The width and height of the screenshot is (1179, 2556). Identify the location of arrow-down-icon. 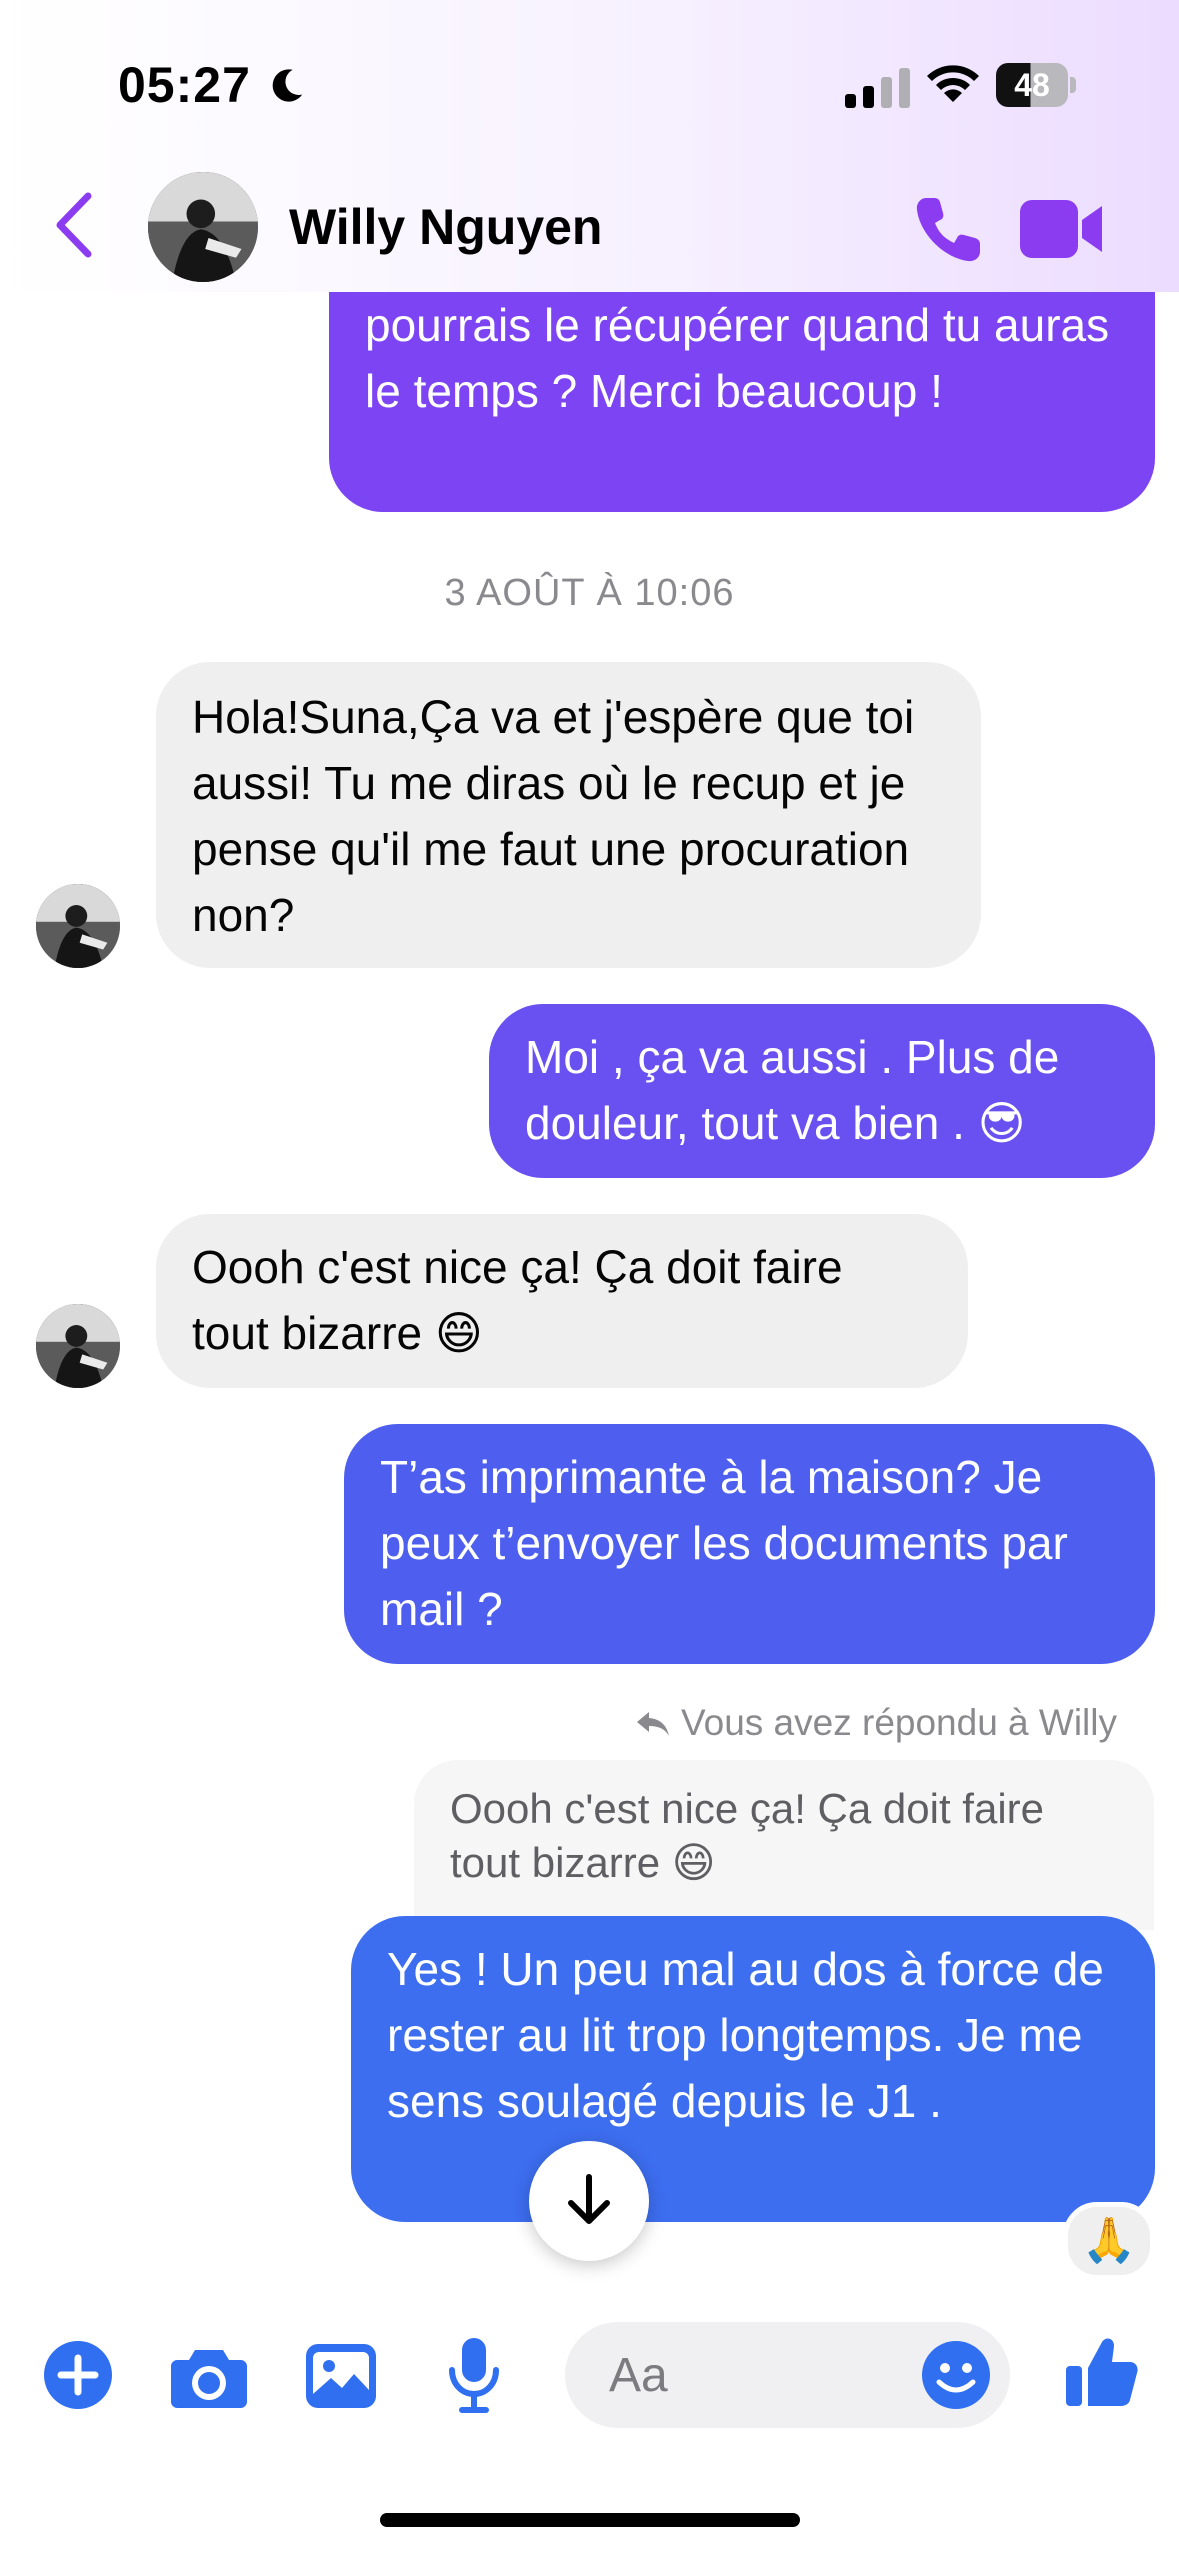
(589, 2199).